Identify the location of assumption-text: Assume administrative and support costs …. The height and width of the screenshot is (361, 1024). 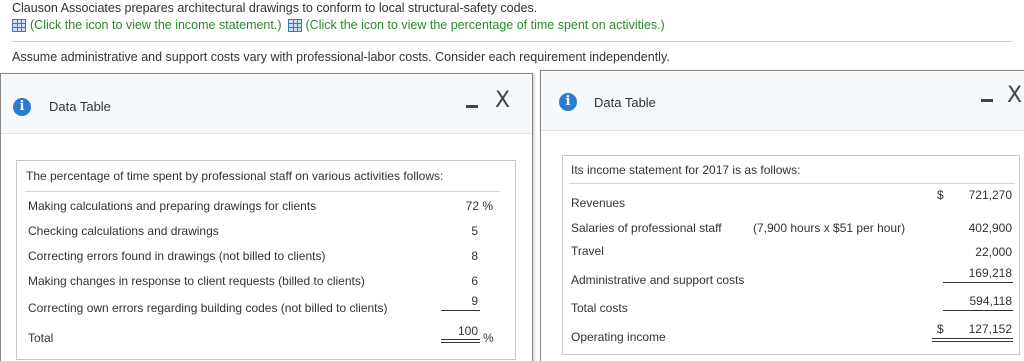
(341, 57).